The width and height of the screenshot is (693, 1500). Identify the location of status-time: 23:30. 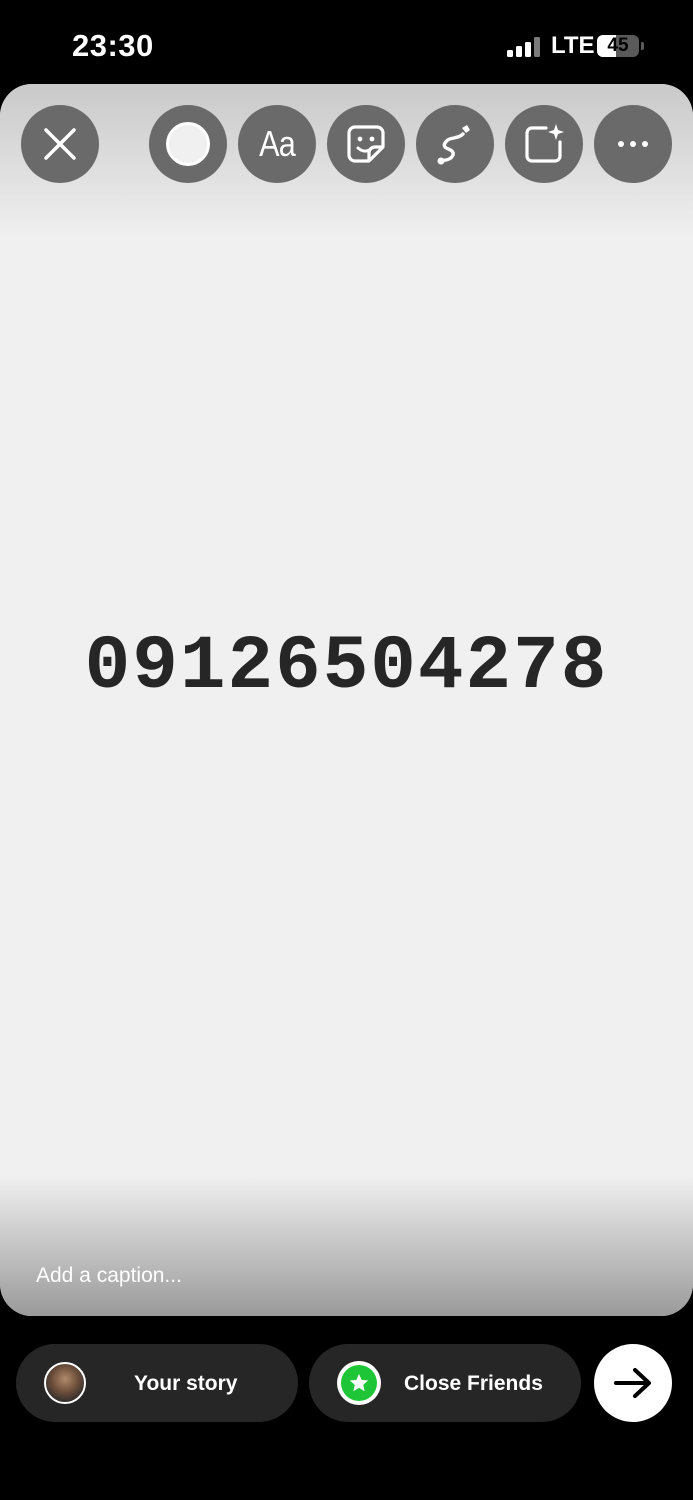
(113, 45).